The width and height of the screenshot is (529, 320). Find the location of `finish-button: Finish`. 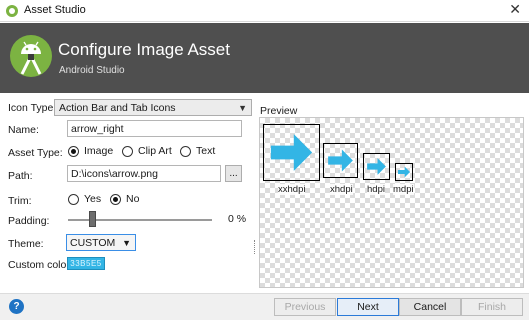

finish-button: Finish is located at coordinates (492, 307).